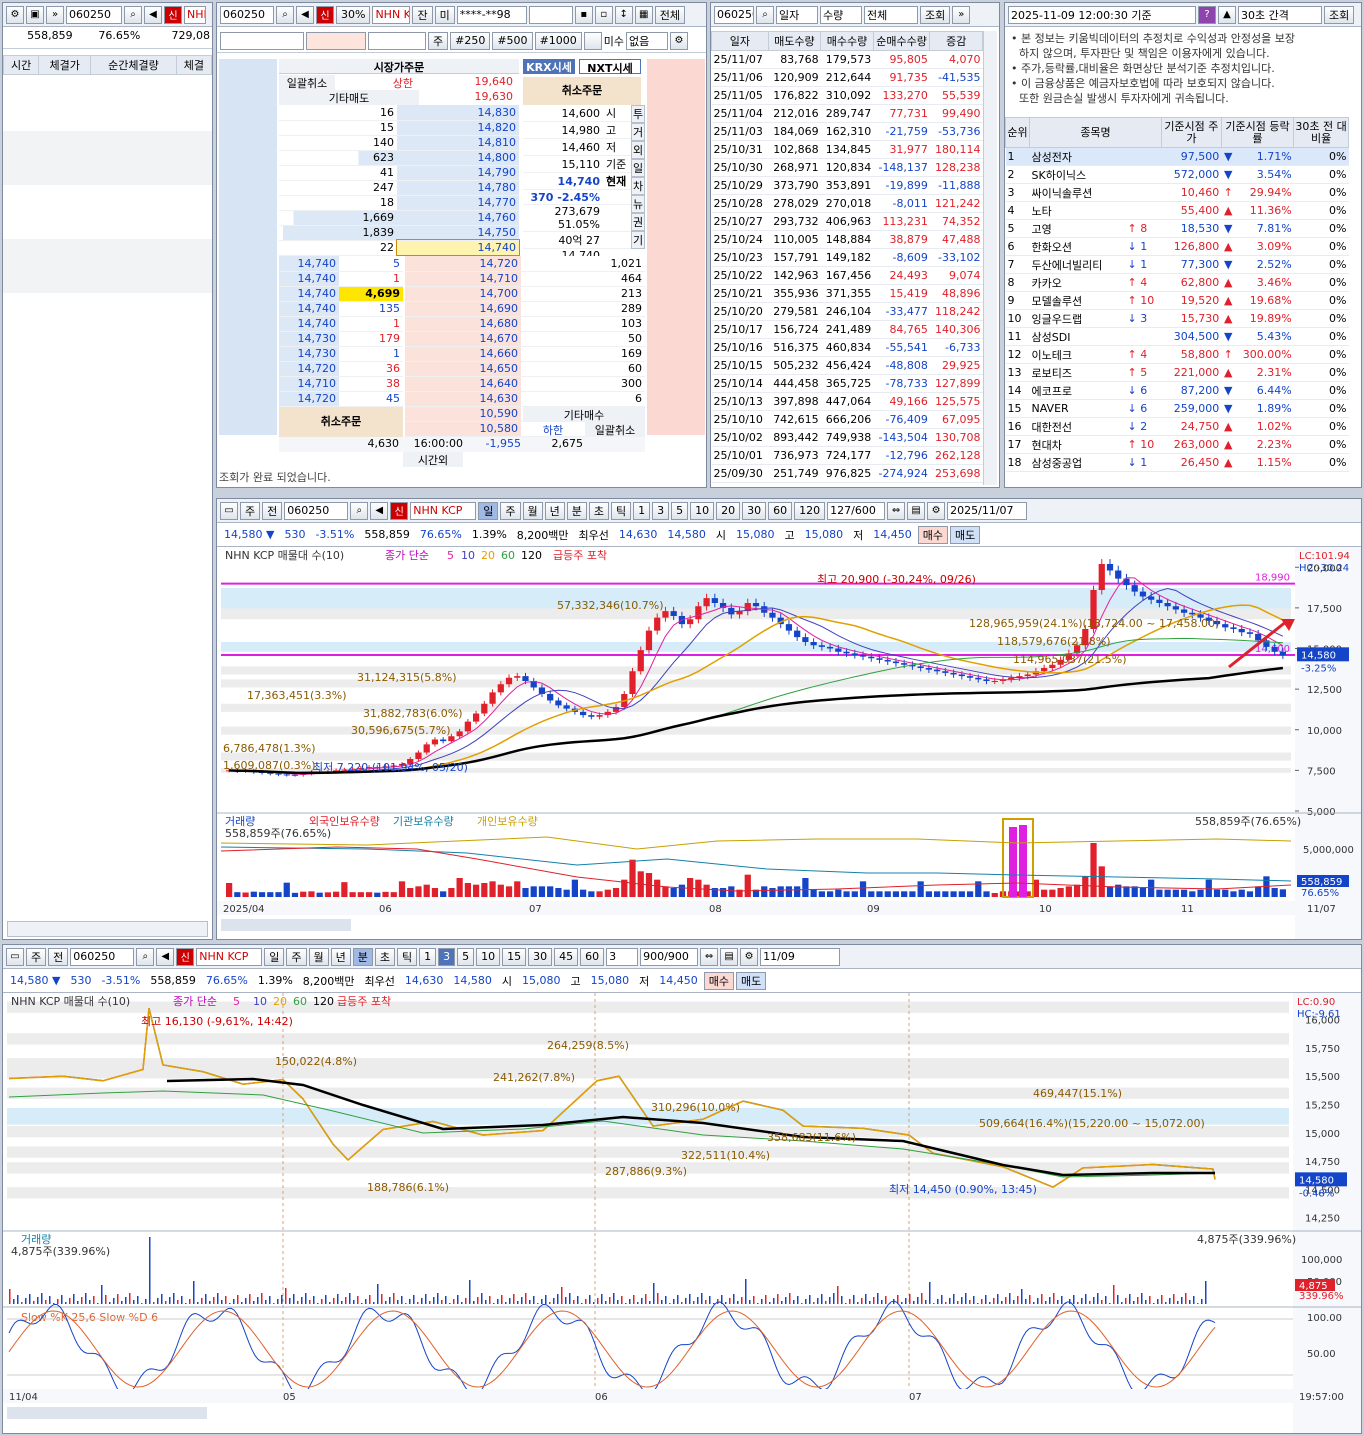  I want to click on bid-price: 14,630, so click(463, 399).